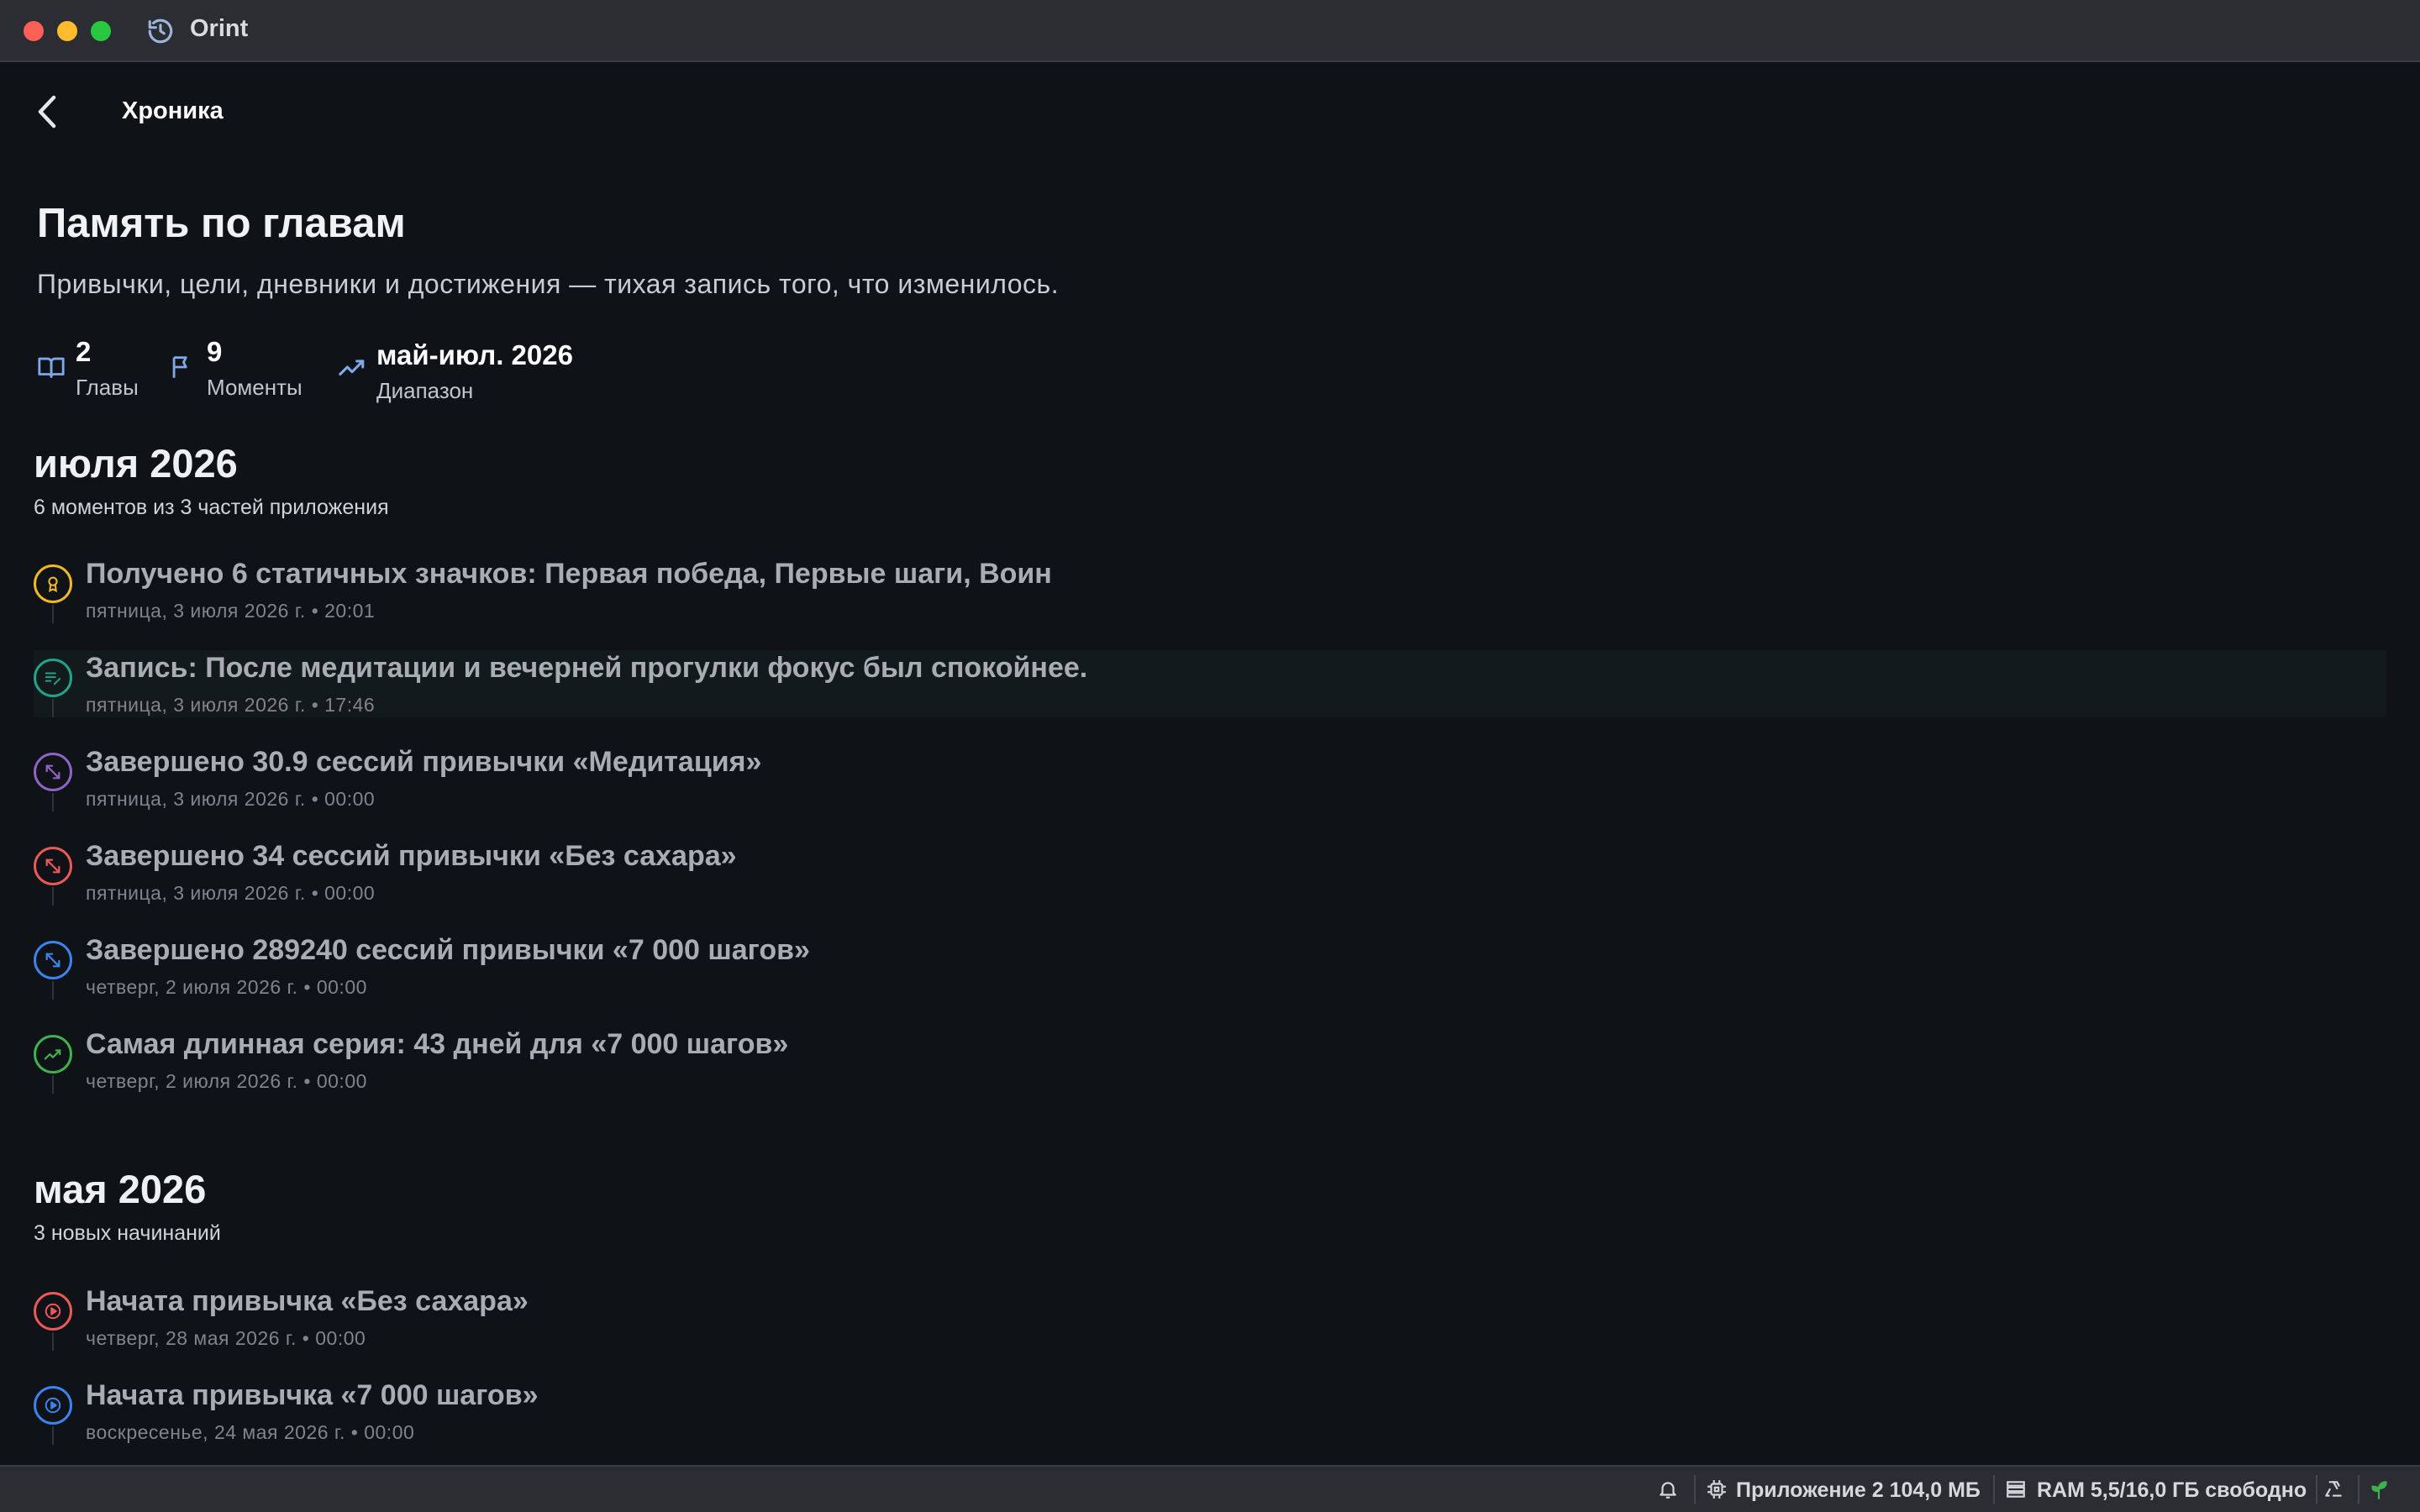  What do you see at coordinates (34, 31) in the screenshot?
I see `window-close-button` at bounding box center [34, 31].